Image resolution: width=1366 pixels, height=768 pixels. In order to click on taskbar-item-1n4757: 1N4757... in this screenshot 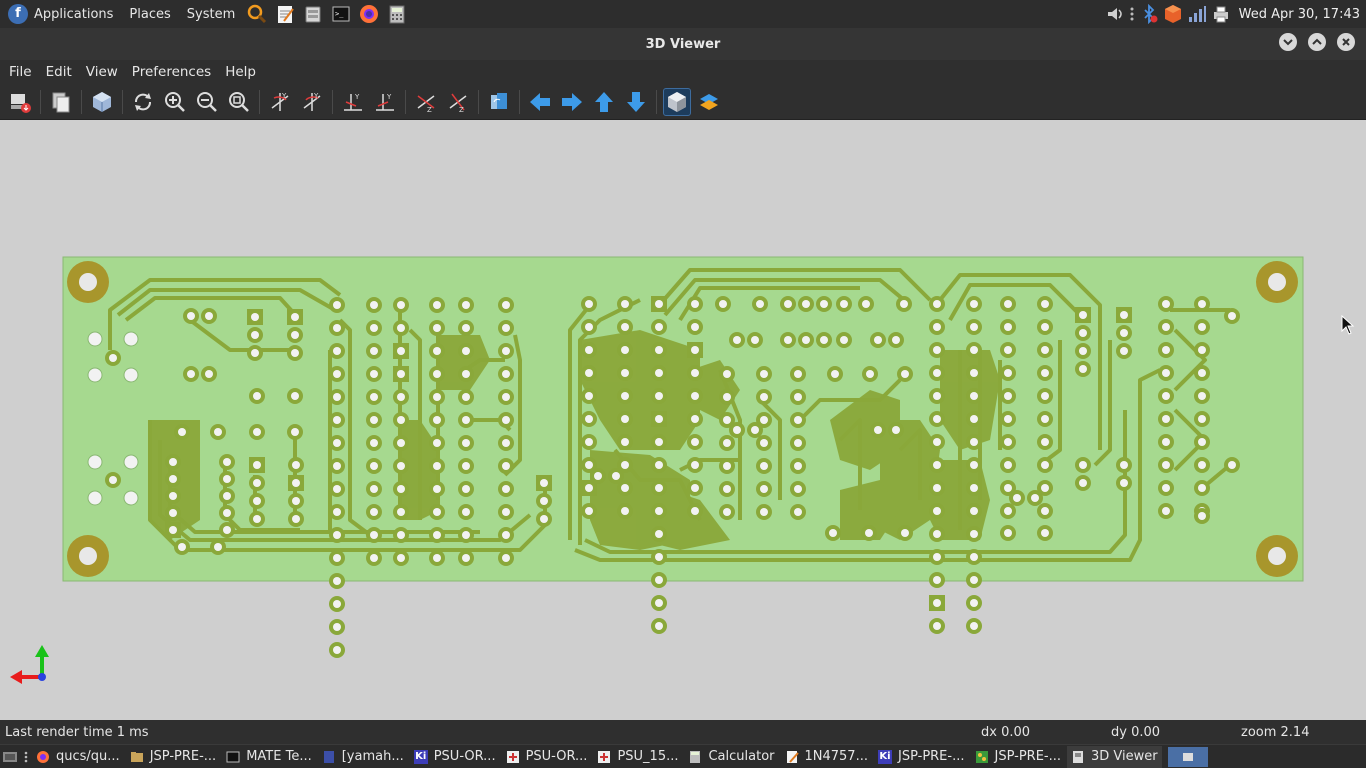, I will do `click(826, 757)`.